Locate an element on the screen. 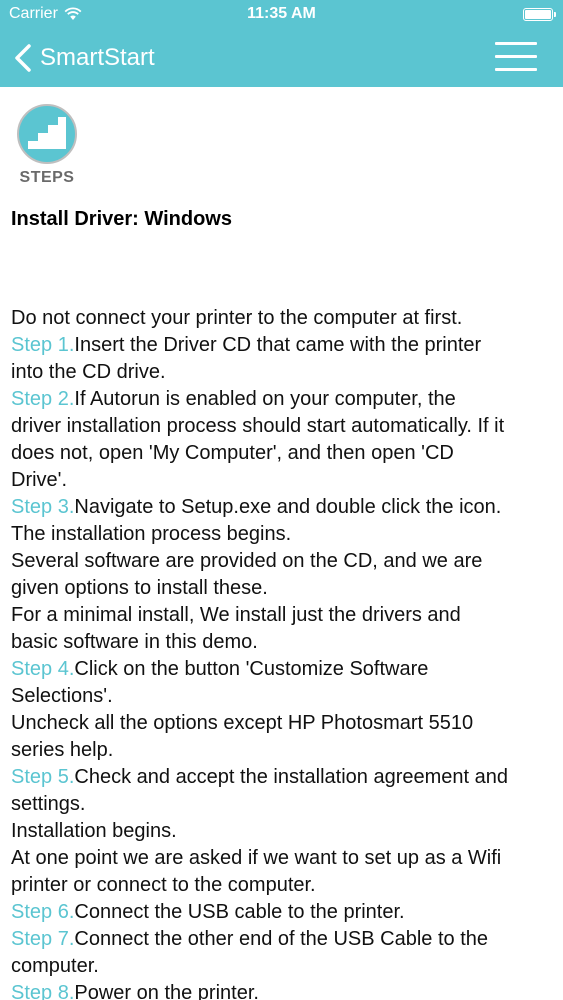 The height and width of the screenshot is (1000, 563). instruction-line: into the CD drive. is located at coordinates (283, 372).